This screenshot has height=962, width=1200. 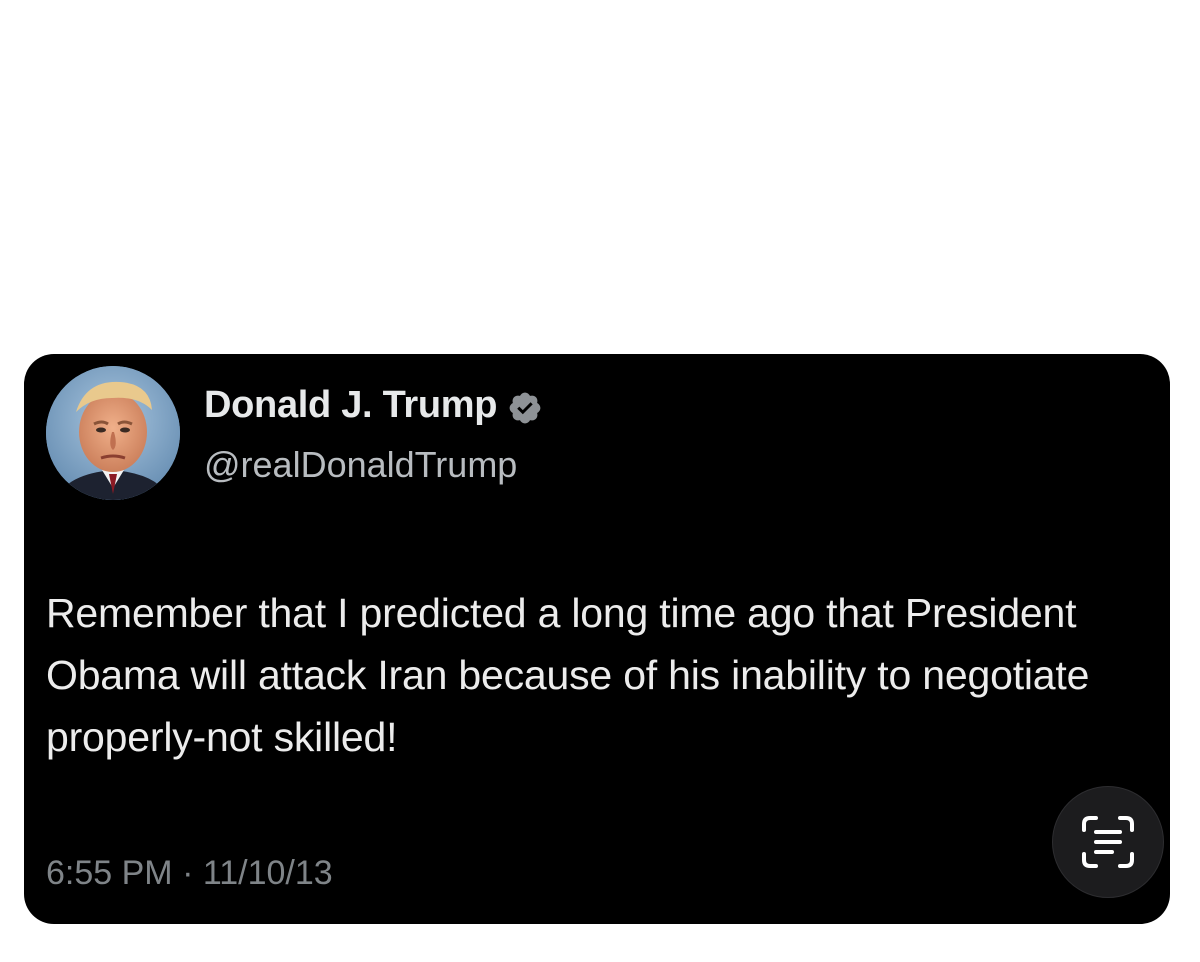 What do you see at coordinates (525, 408) in the screenshot?
I see `verified-badge-icon` at bounding box center [525, 408].